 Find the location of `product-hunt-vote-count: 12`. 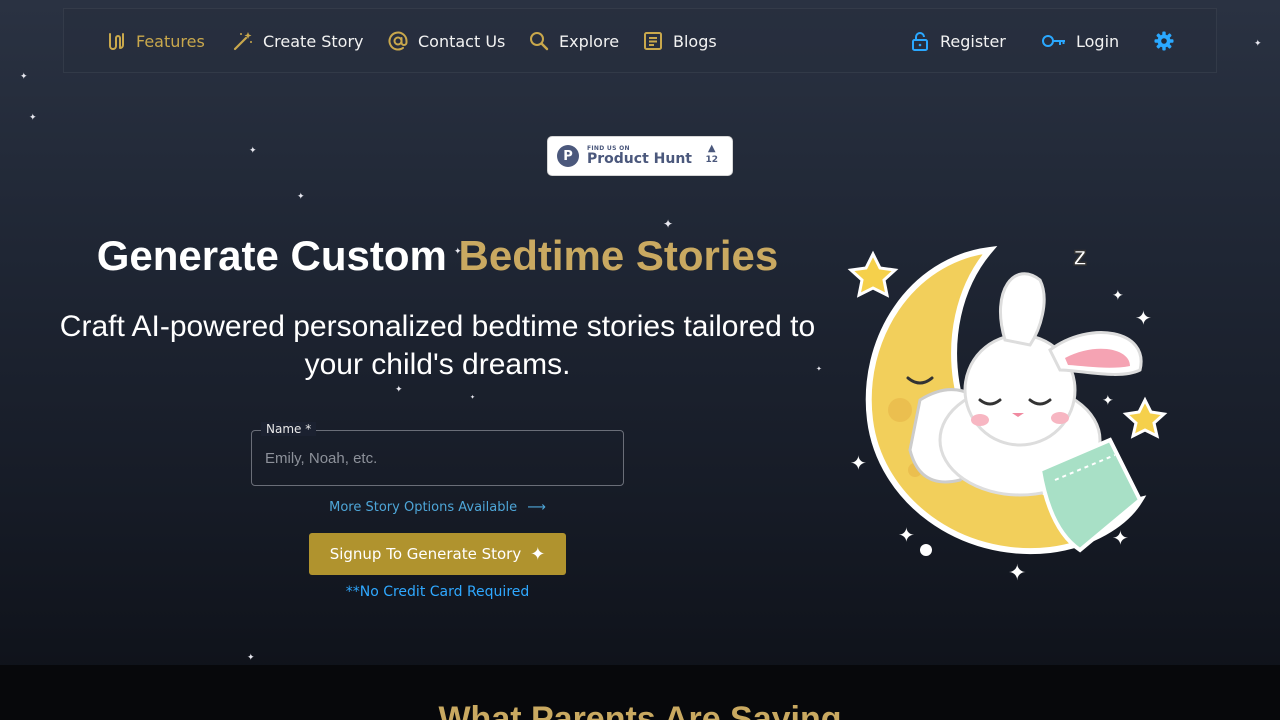

product-hunt-vote-count: 12 is located at coordinates (711, 160).